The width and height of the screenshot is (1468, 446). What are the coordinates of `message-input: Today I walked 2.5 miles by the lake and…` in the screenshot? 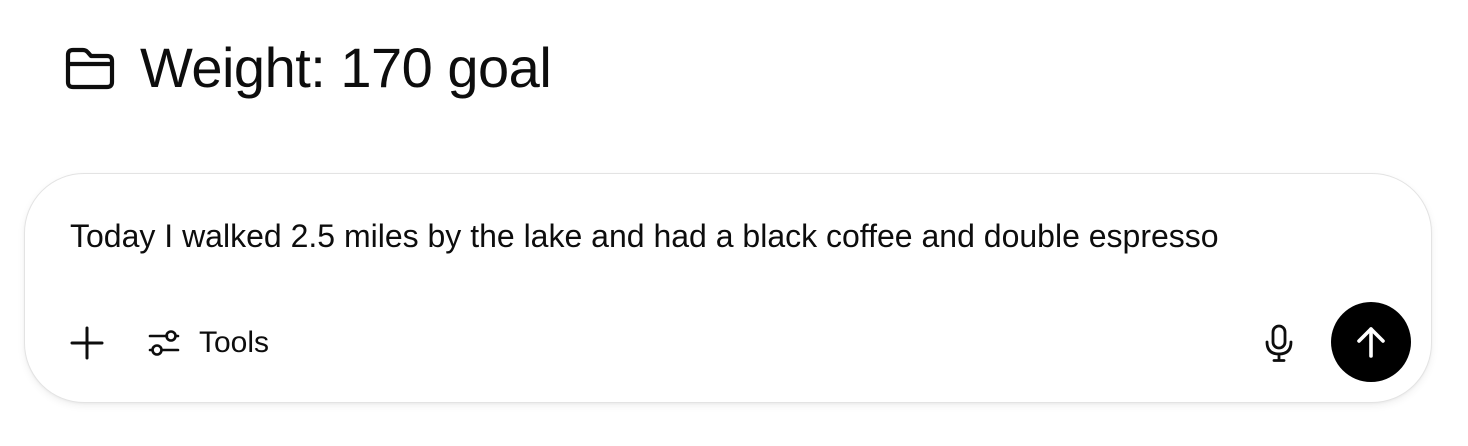 It's located at (644, 236).